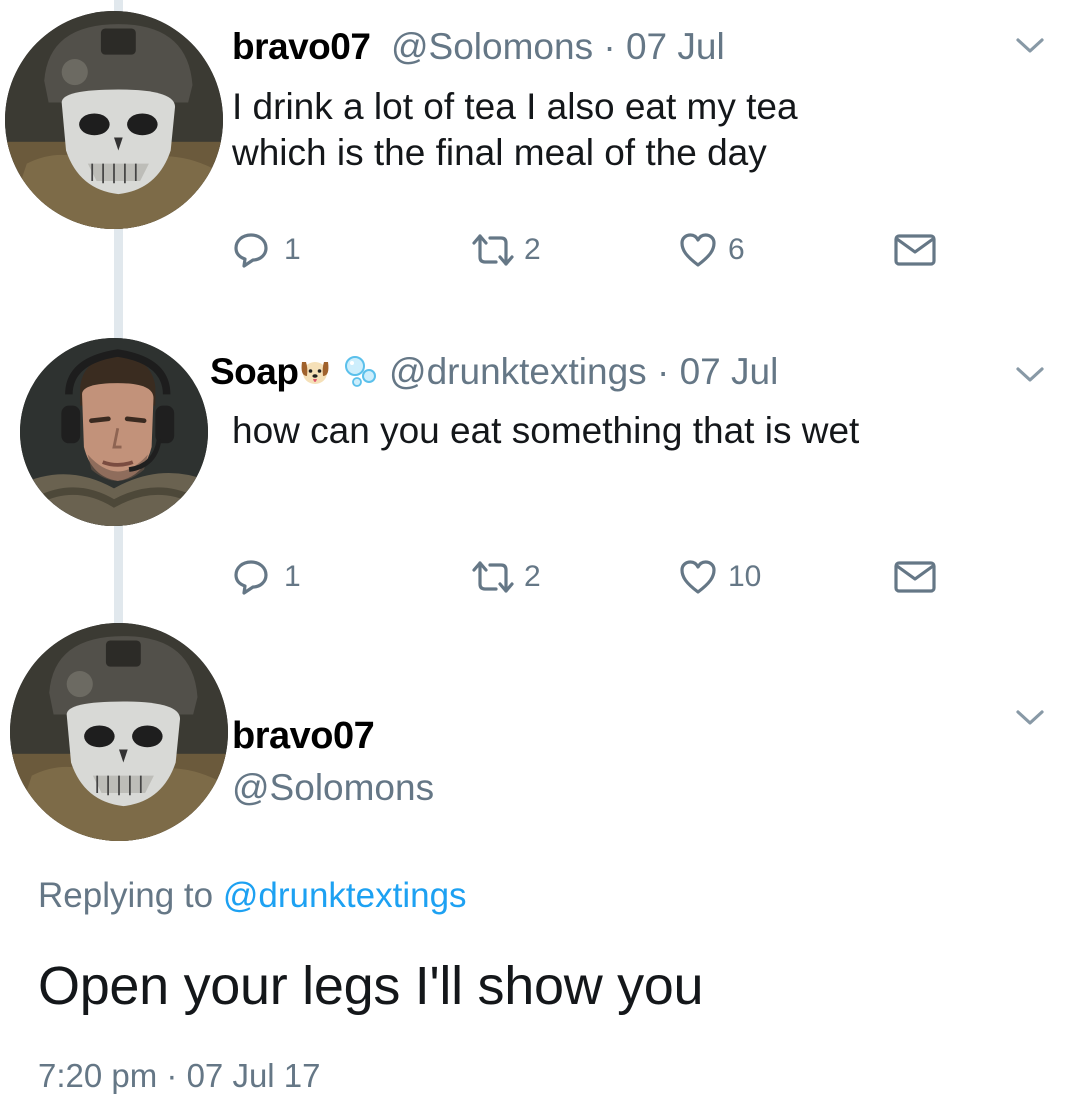 The image size is (1080, 1120). What do you see at coordinates (179, 1076) in the screenshot?
I see `tweet-timestamp: 7:20 pm · 07 Jul 17` at bounding box center [179, 1076].